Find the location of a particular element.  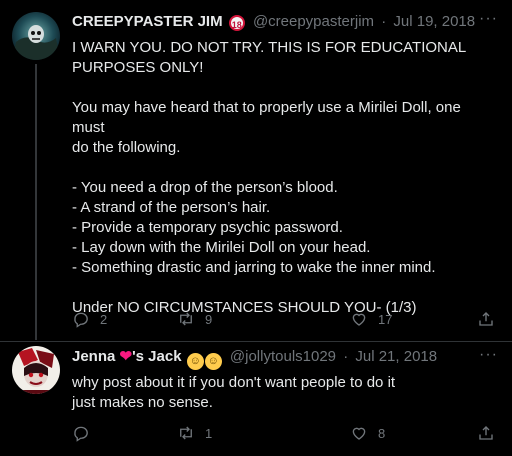

like-count: 8 is located at coordinates (382, 433).